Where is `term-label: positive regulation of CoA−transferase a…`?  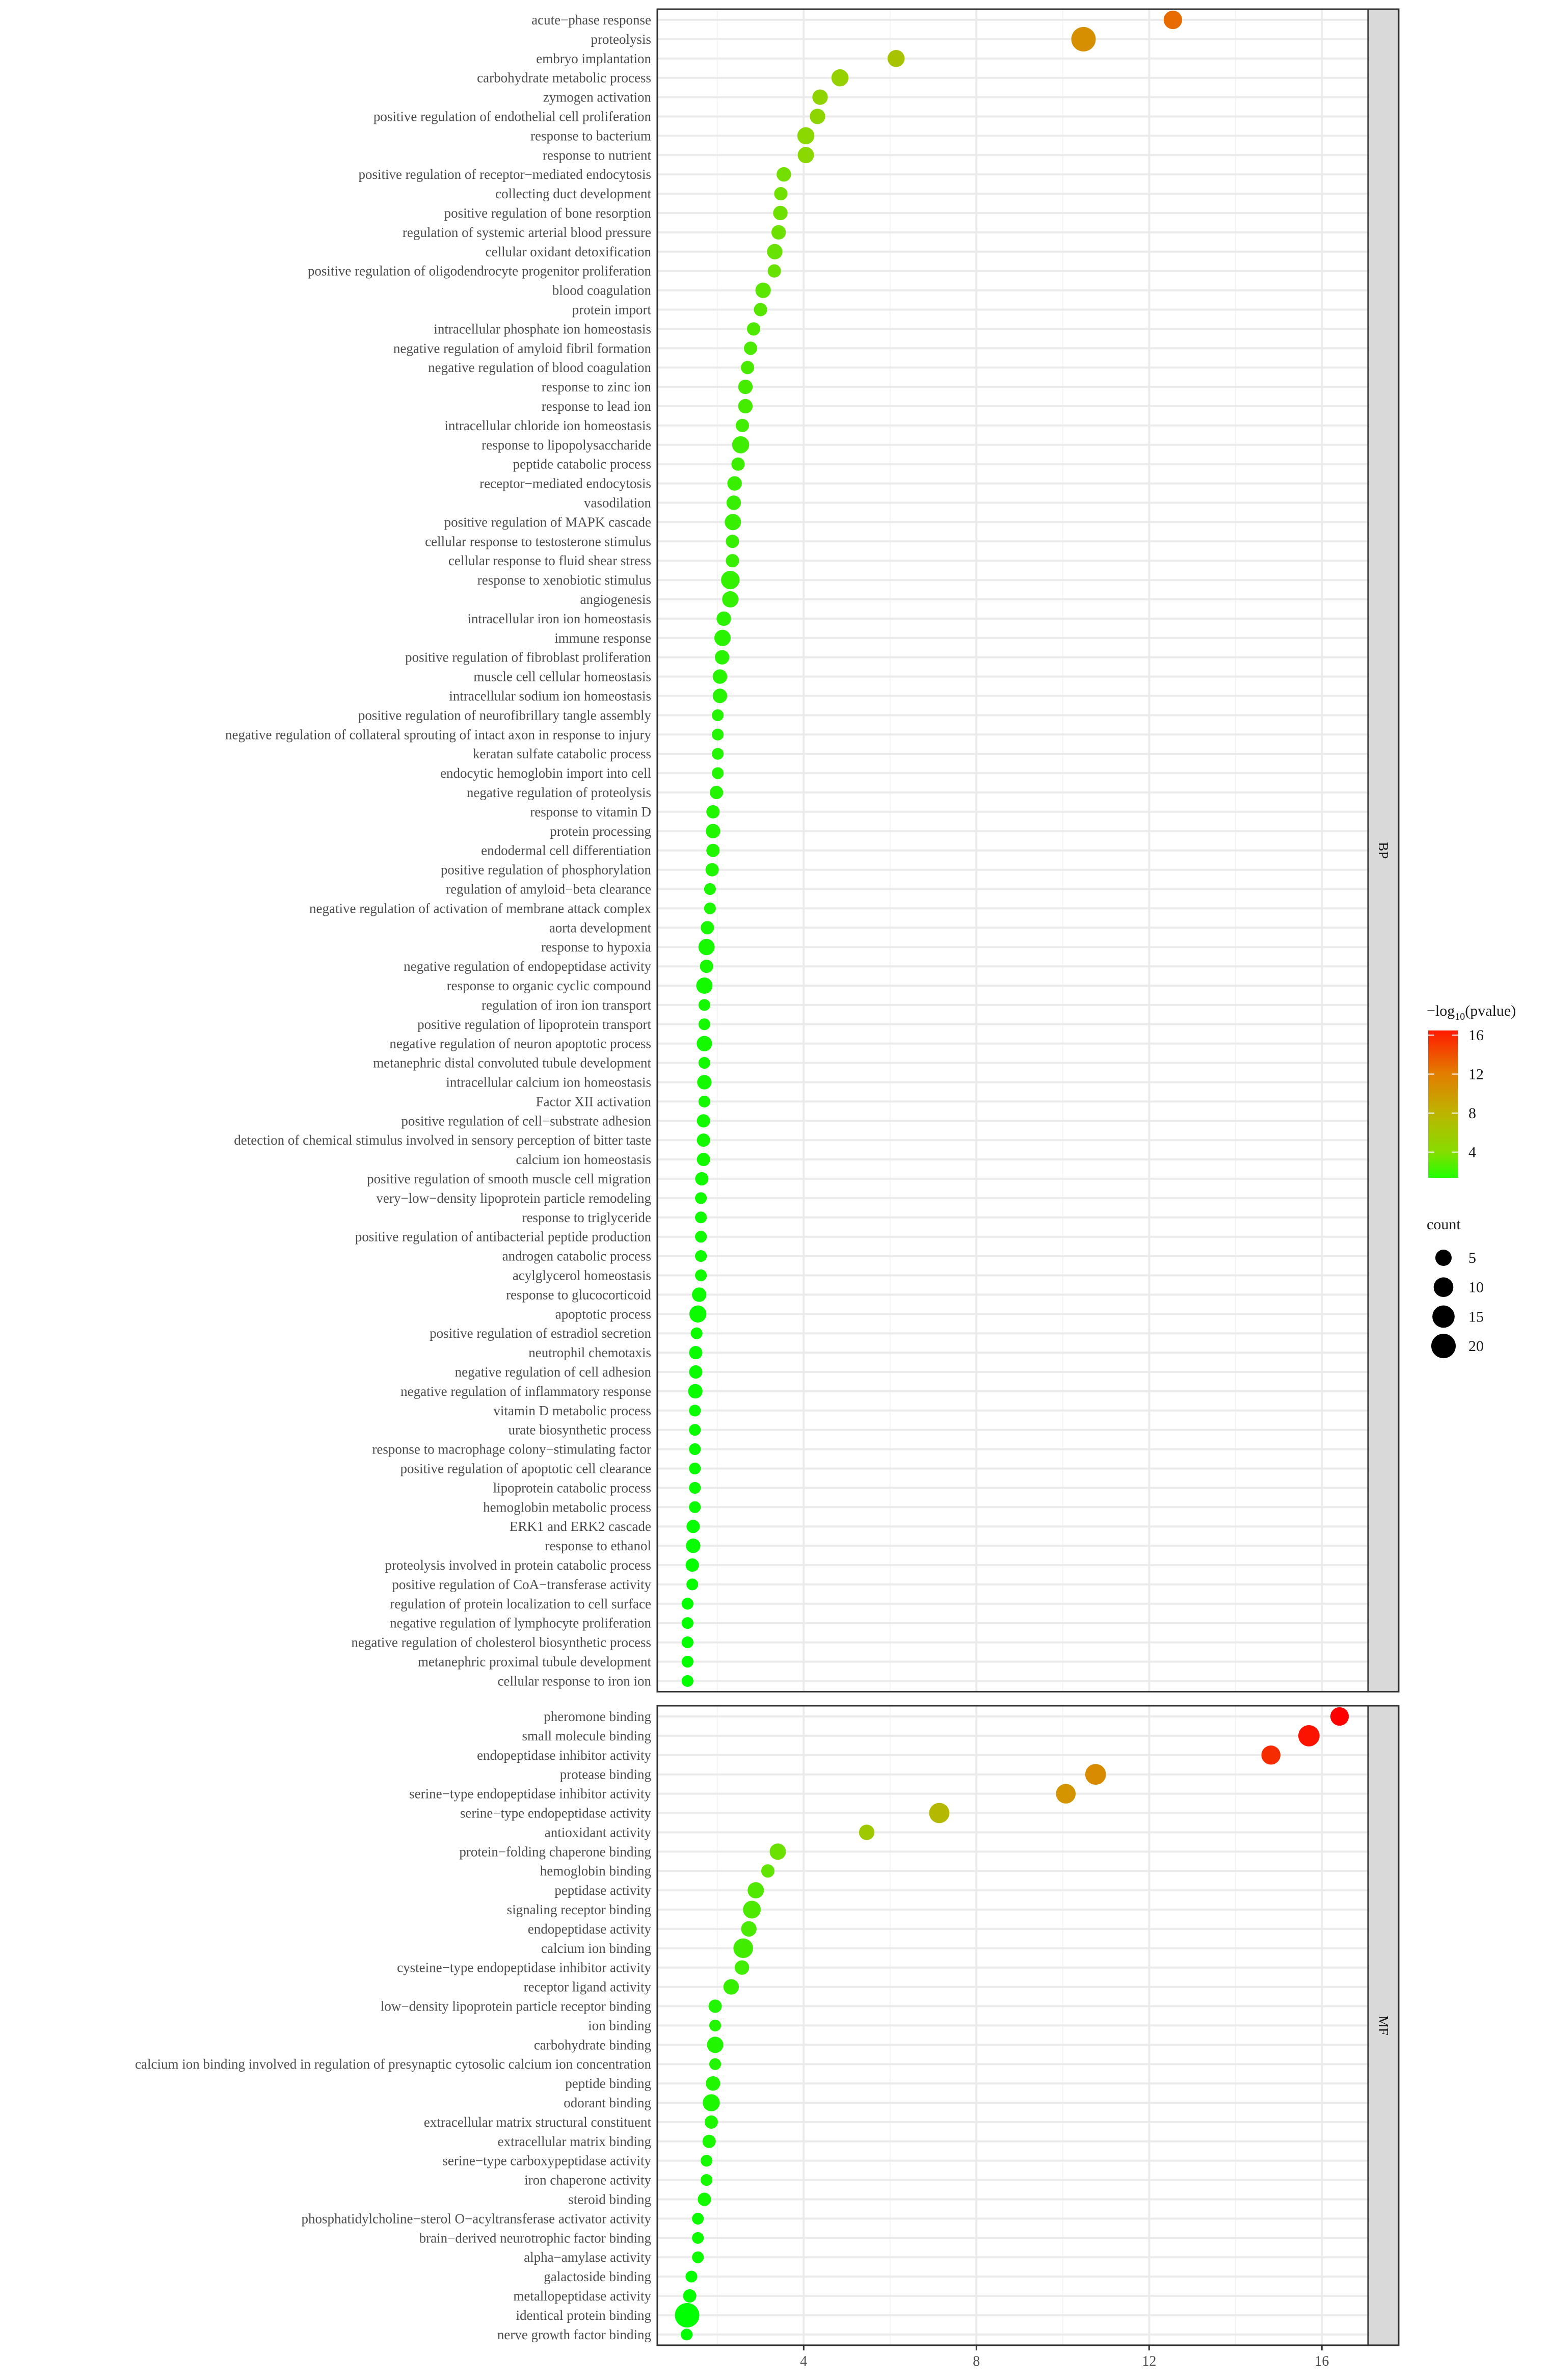
term-label: positive regulation of CoA−transferase a… is located at coordinates (521, 1584).